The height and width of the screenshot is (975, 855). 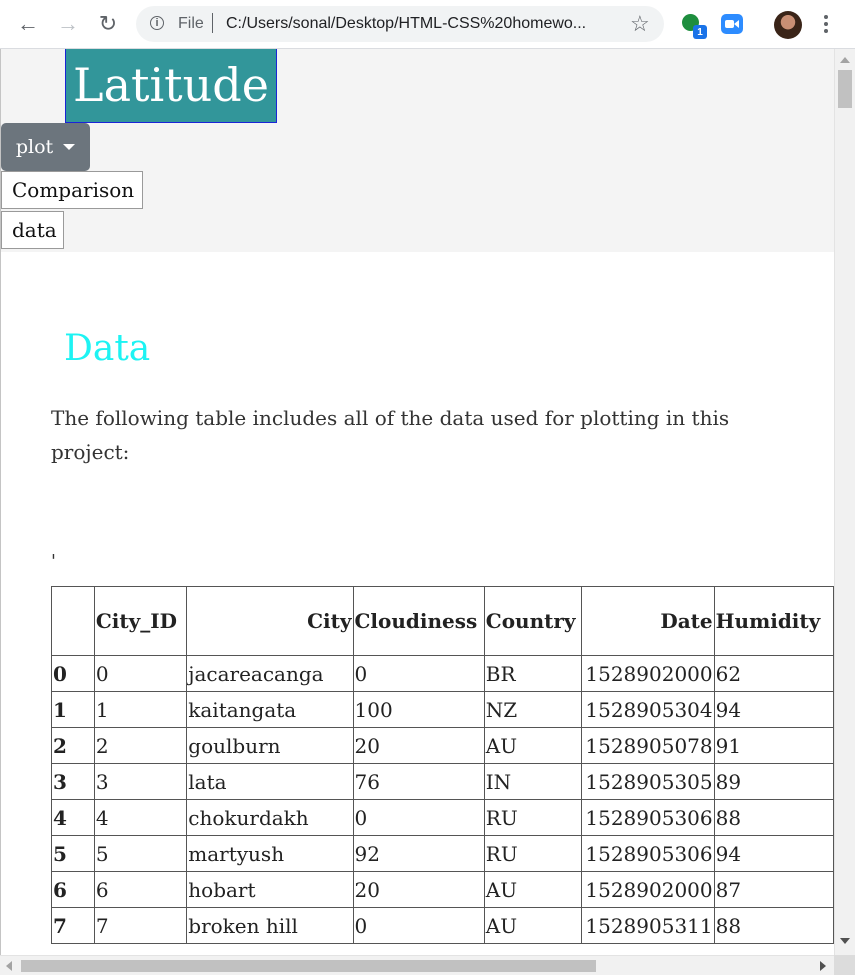 What do you see at coordinates (845, 89) in the screenshot?
I see `vertical-scroll-thumb` at bounding box center [845, 89].